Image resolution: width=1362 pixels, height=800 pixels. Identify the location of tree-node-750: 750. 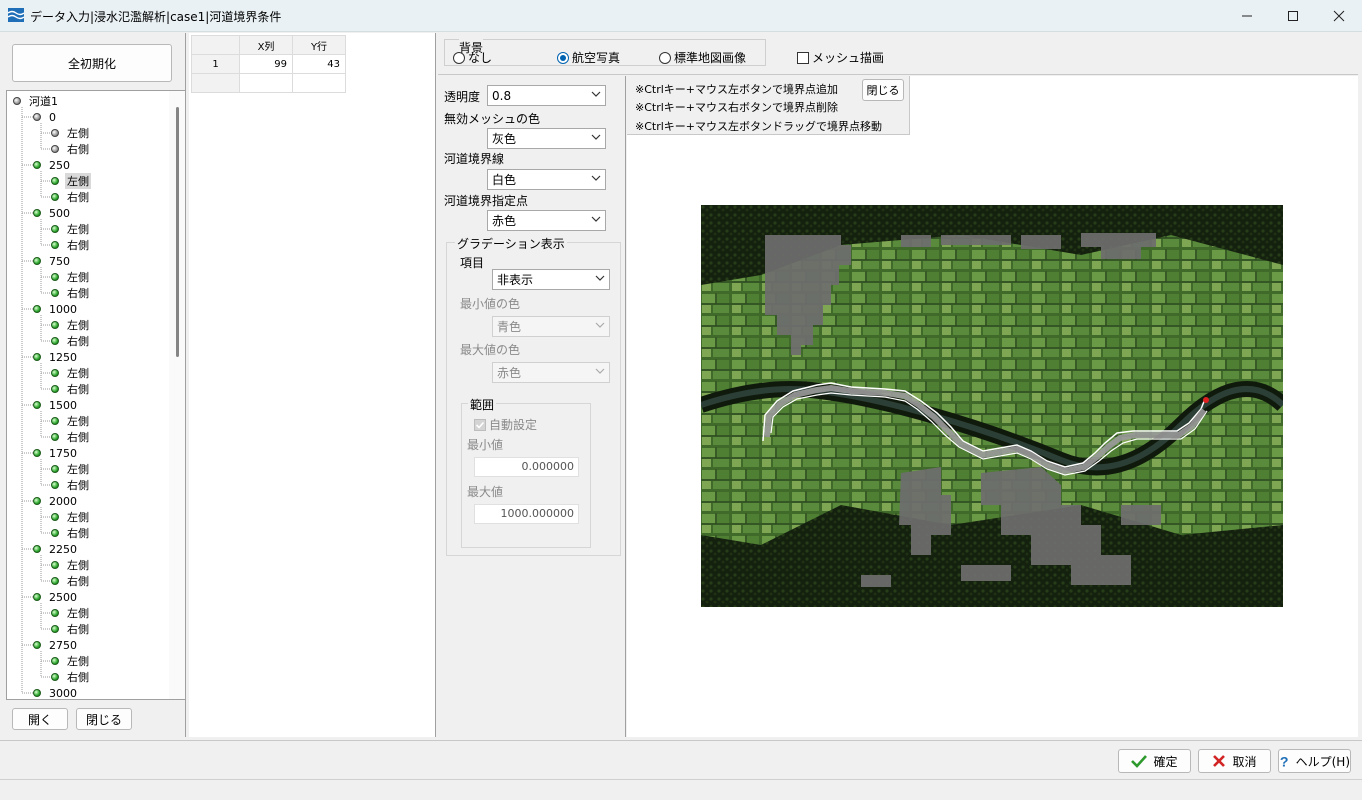
(52, 261).